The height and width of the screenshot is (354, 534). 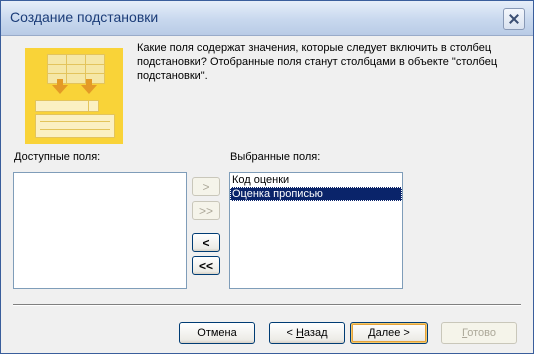 I want to click on cancel-button: Отмена, so click(x=217, y=333).